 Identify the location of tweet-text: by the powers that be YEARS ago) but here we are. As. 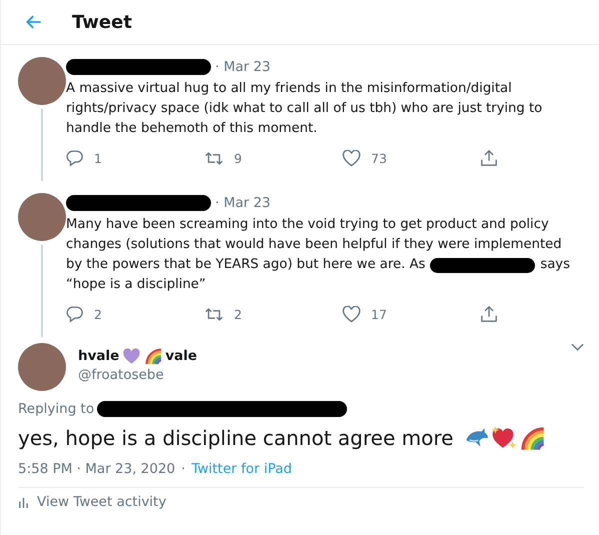
(246, 265).